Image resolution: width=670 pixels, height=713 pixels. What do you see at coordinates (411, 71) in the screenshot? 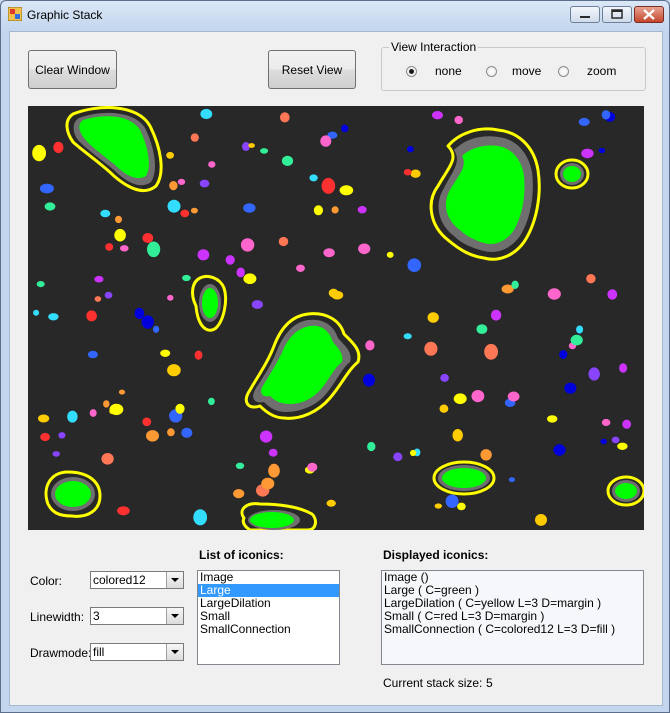
I see `radio-none-dot` at bounding box center [411, 71].